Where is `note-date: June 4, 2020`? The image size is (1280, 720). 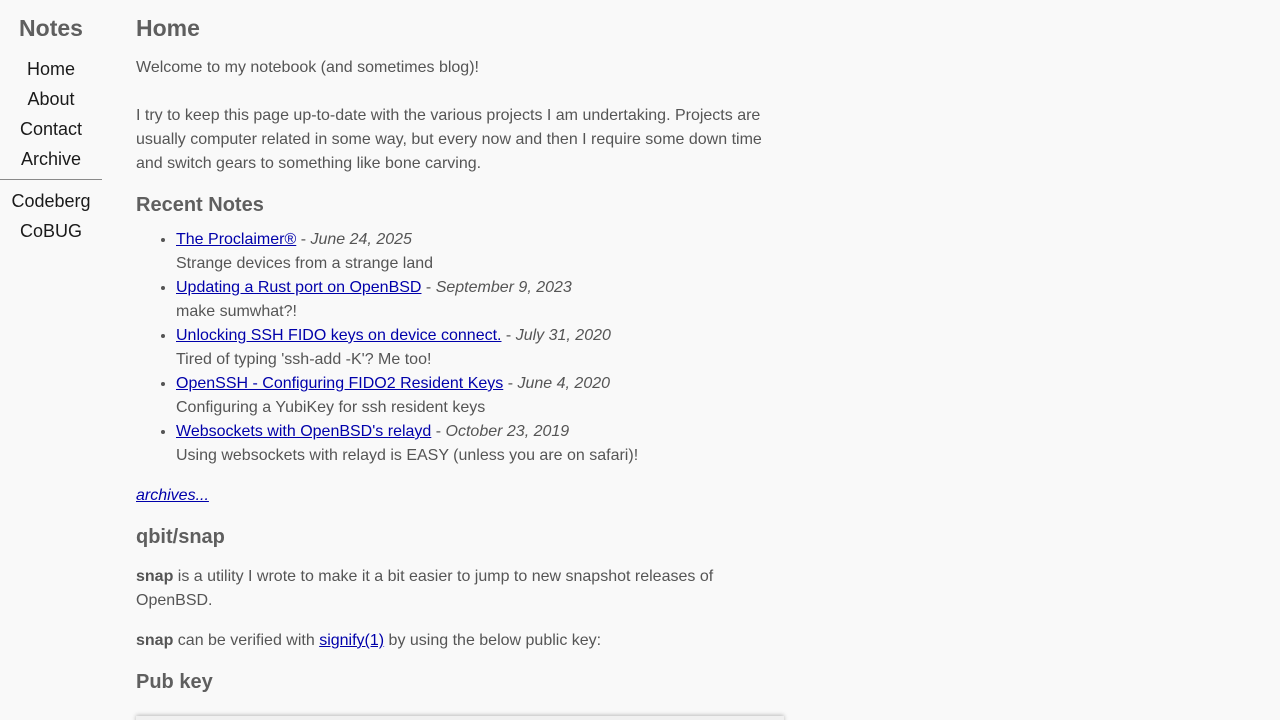 note-date: June 4, 2020 is located at coordinates (564, 383).